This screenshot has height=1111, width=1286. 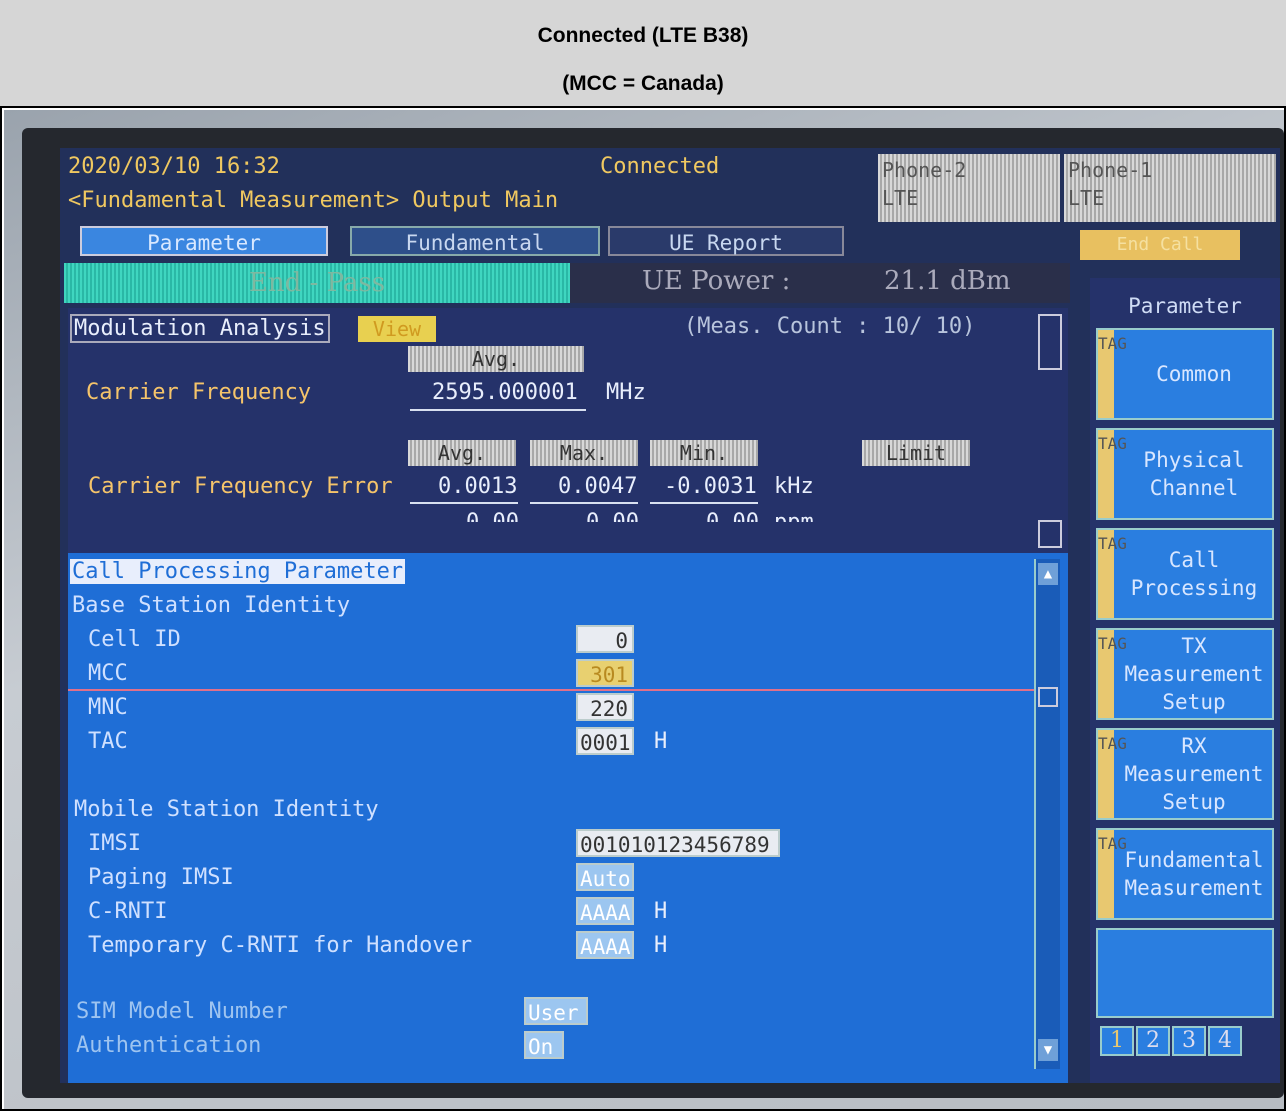 I want to click on connection-status: Connected, so click(x=660, y=166).